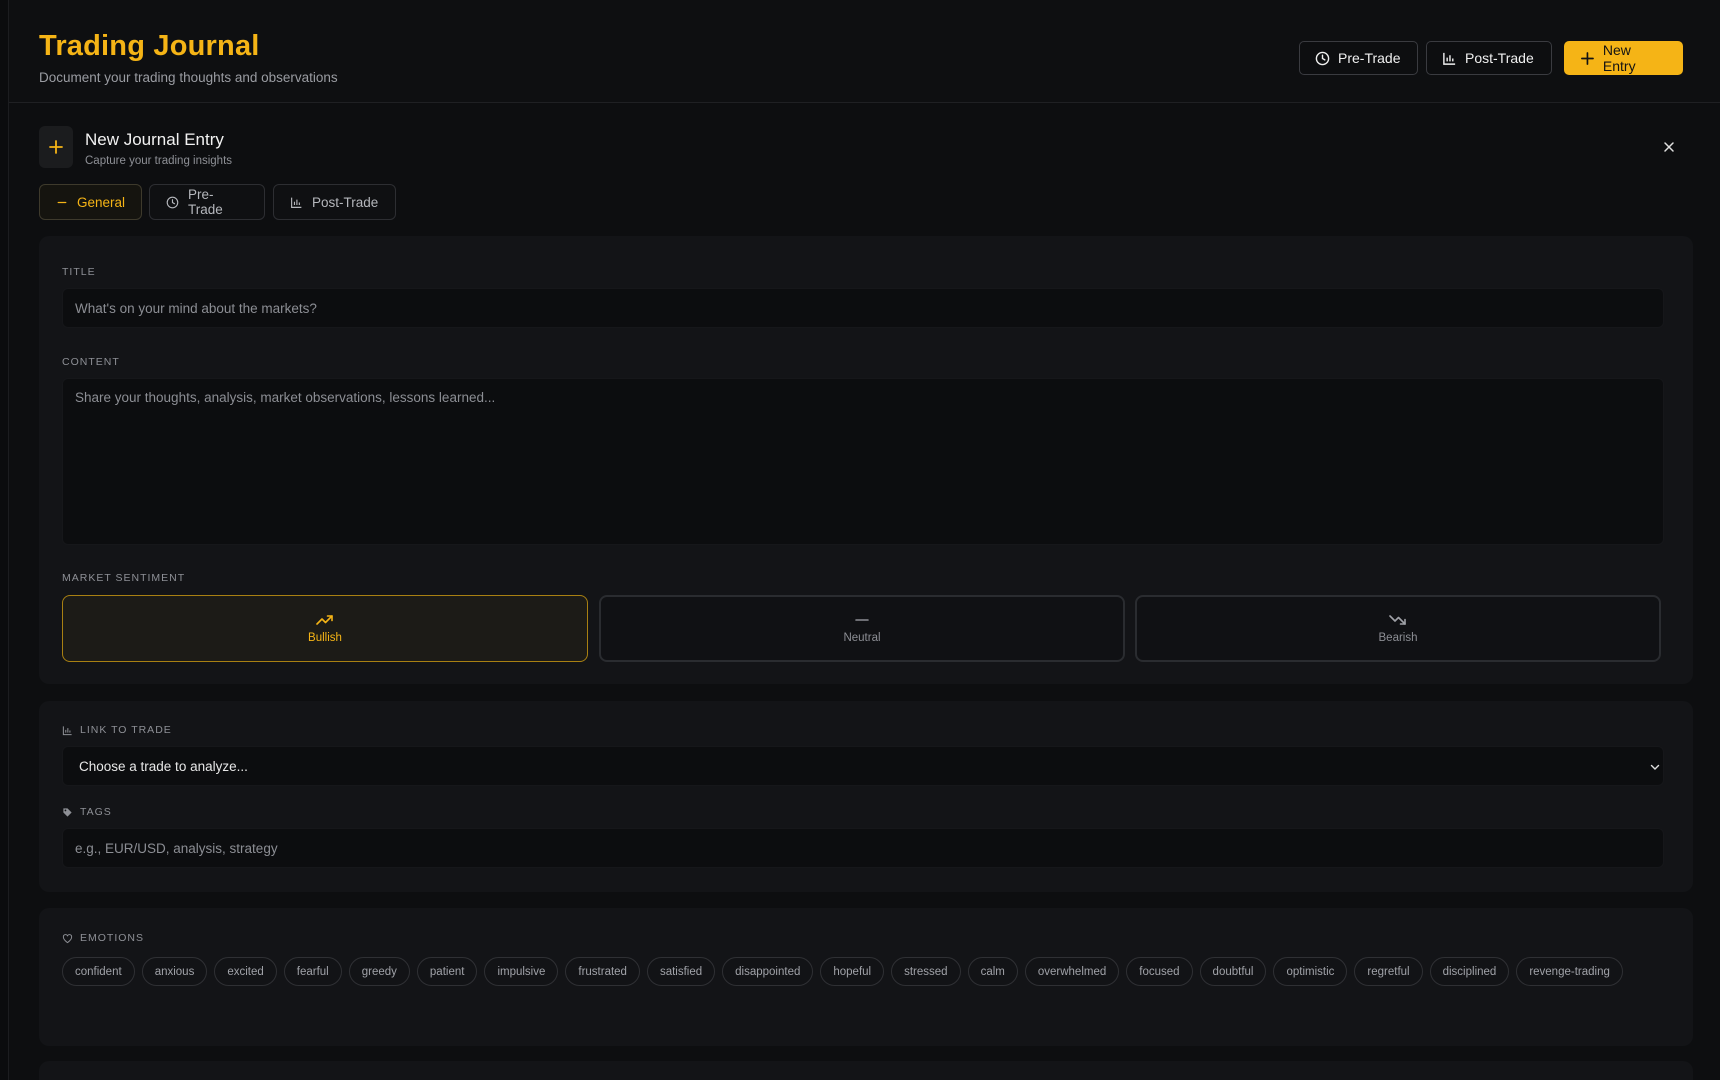 Image resolution: width=1720 pixels, height=1080 pixels. I want to click on emotion-chip: doubtful, so click(1233, 971).